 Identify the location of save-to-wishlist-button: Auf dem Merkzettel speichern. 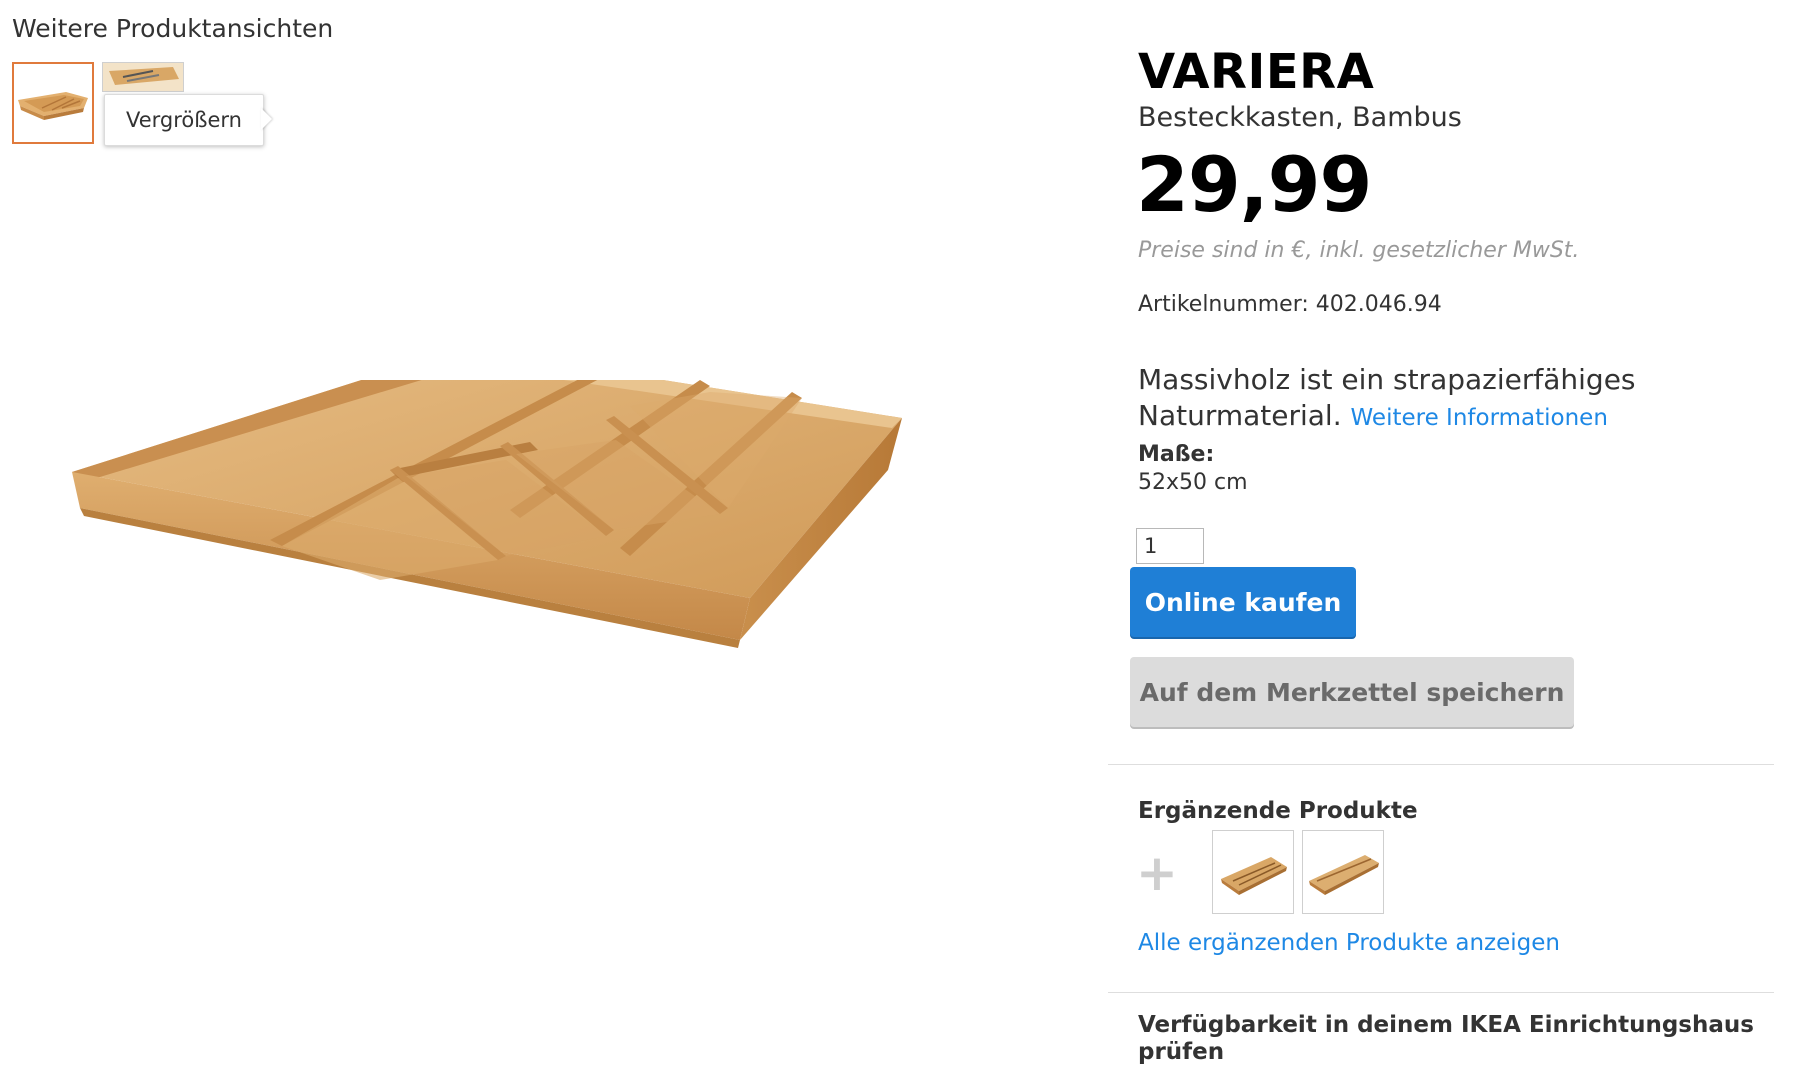
(1352, 692).